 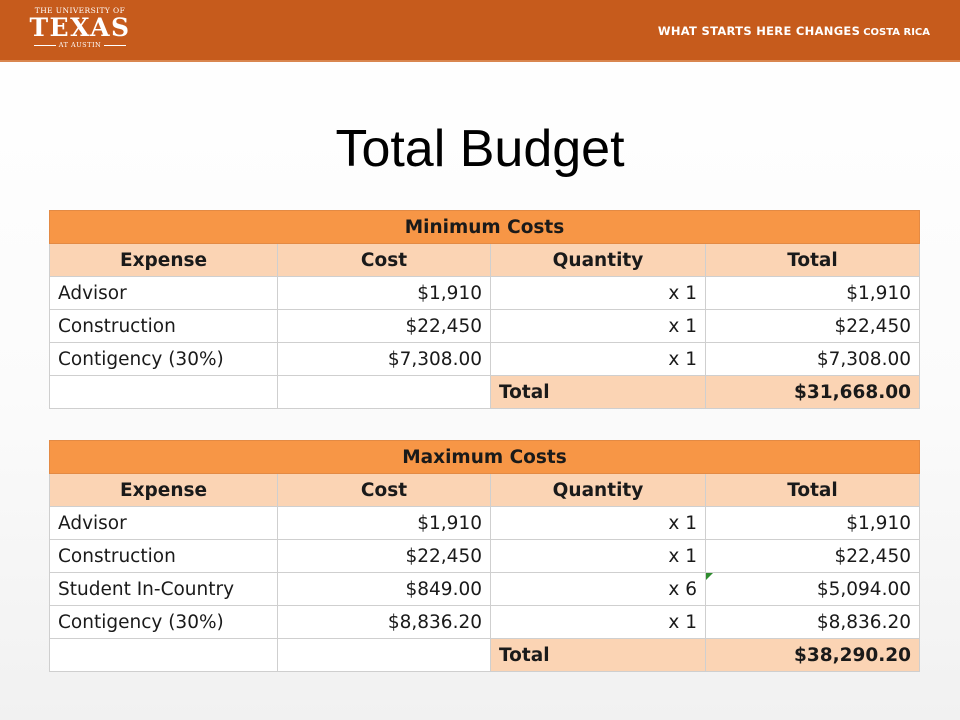 I want to click on table-row: Contigency (30%) $7,308.00 x 1 $7,308.00, so click(x=484, y=359).